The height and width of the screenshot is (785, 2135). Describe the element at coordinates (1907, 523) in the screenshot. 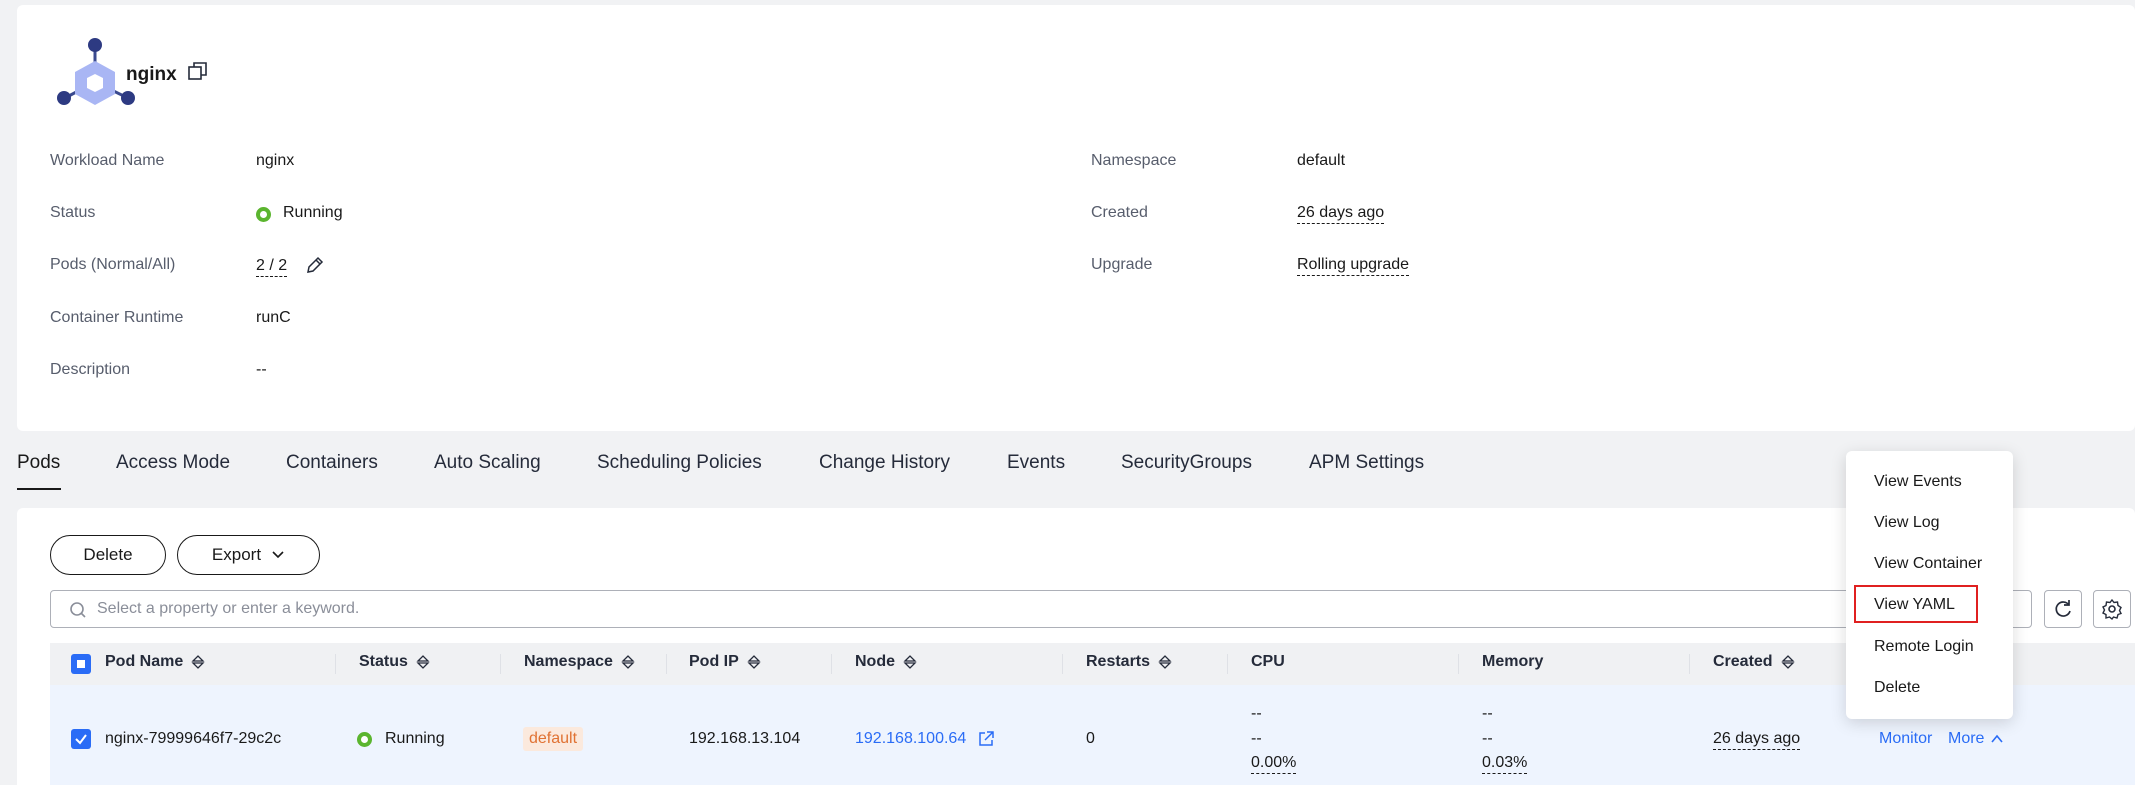

I see `menu-item-view-log: View Log` at that location.